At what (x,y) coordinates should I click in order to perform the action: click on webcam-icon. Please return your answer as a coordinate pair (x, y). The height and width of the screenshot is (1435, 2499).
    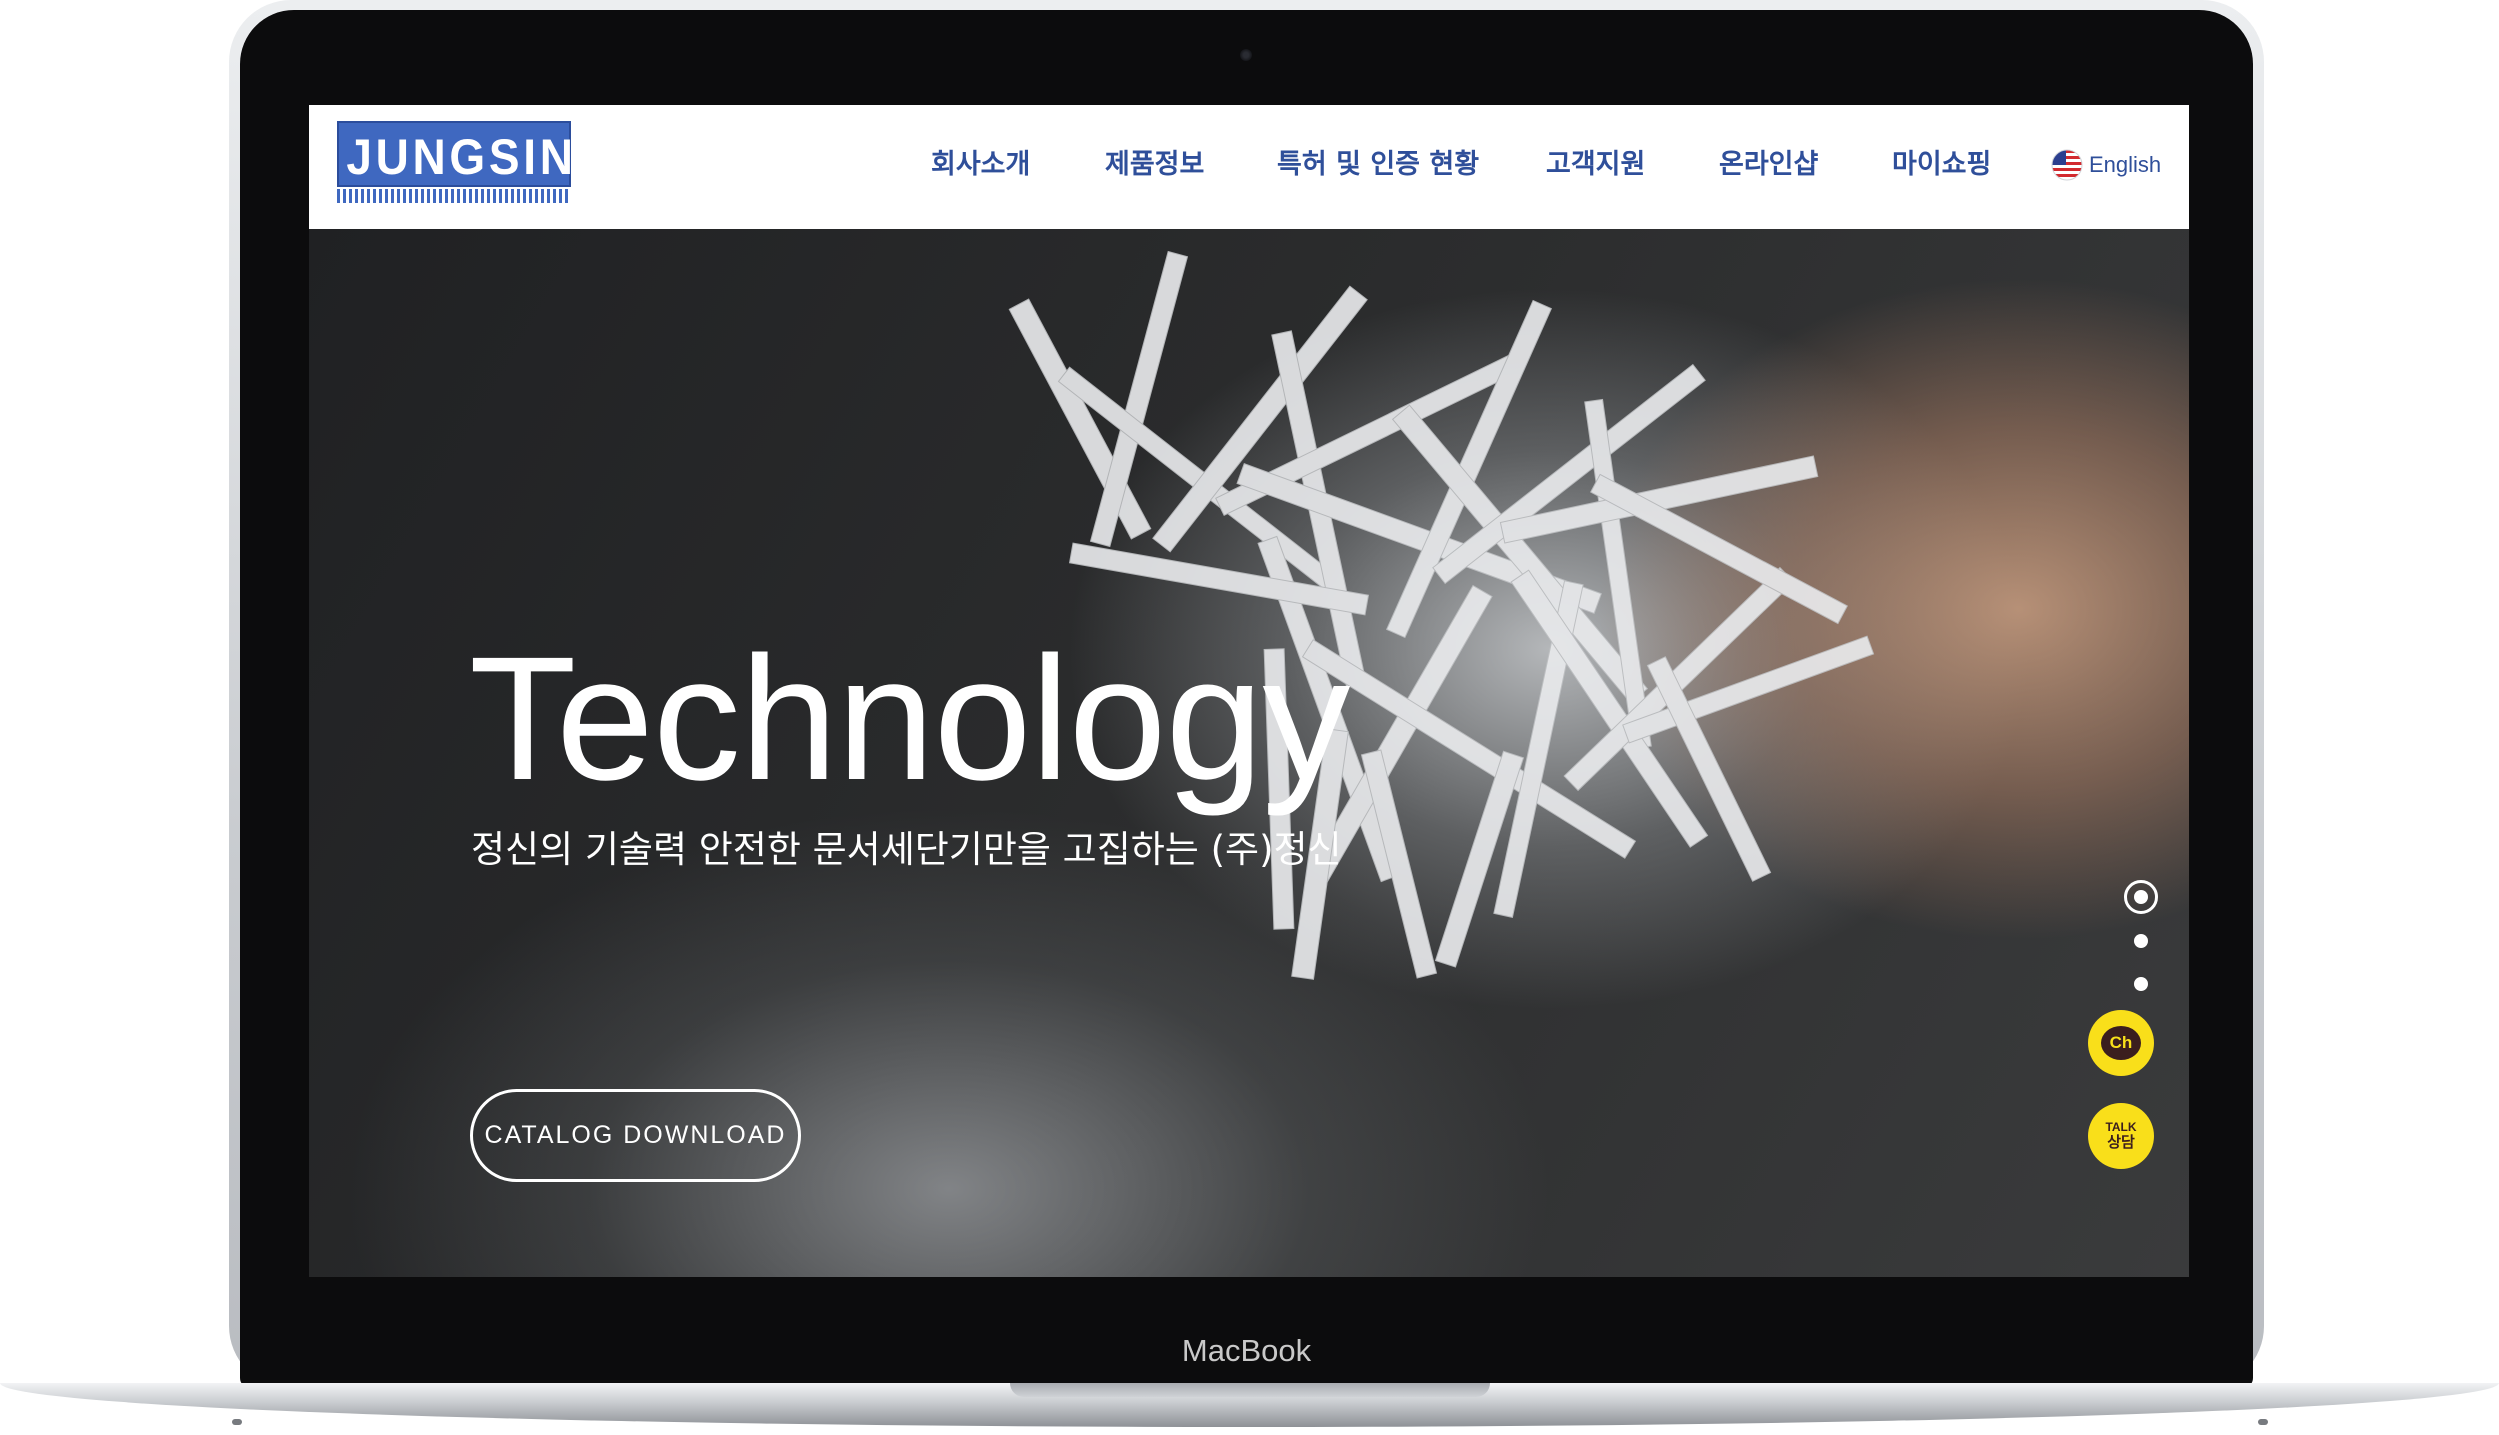
    Looking at the image, I should click on (1246, 55).